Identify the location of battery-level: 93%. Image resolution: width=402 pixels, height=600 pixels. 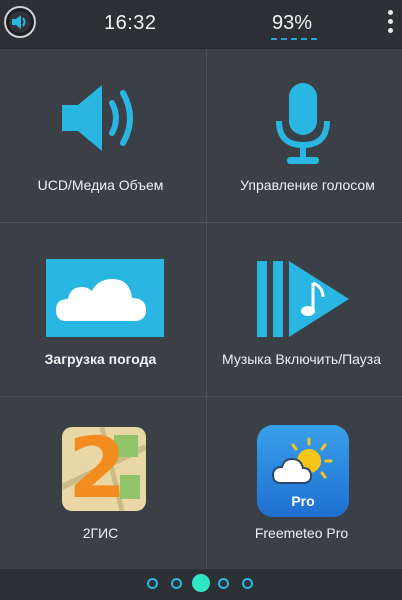
(292, 23).